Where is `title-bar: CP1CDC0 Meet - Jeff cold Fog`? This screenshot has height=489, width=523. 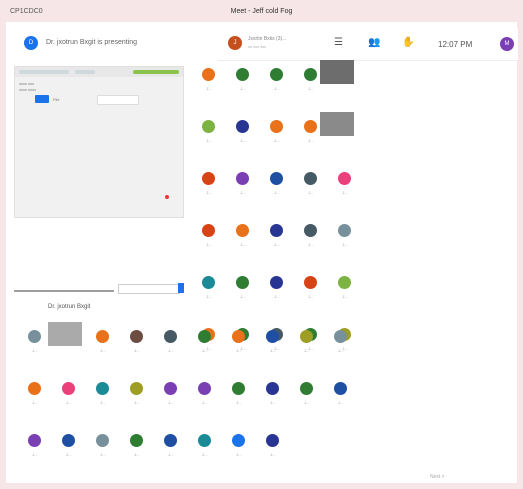
title-bar: CP1CDC0 Meet - Jeff cold Fog is located at coordinates (261, 11).